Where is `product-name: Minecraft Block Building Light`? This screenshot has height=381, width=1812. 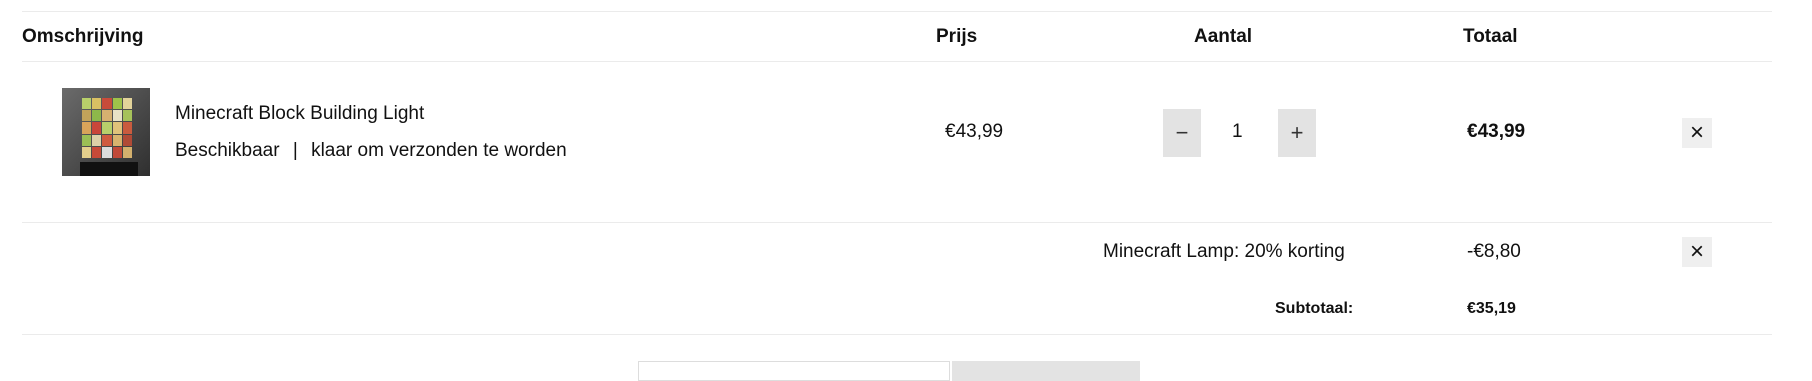
product-name: Minecraft Block Building Light is located at coordinates (299, 114).